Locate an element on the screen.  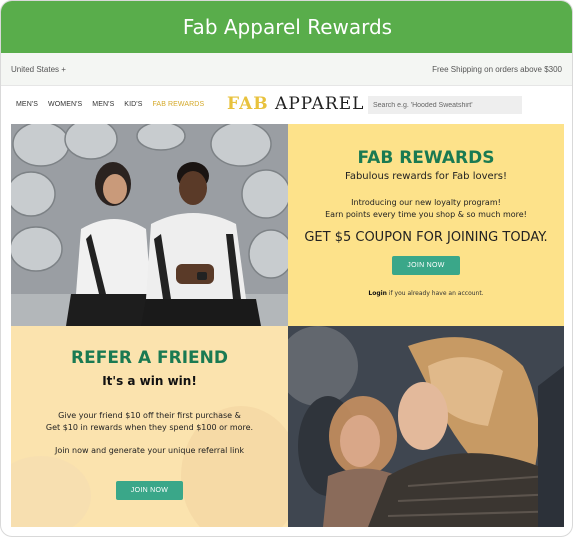
page-banner: Fab Apparel Rewards is located at coordinates (286, 27).